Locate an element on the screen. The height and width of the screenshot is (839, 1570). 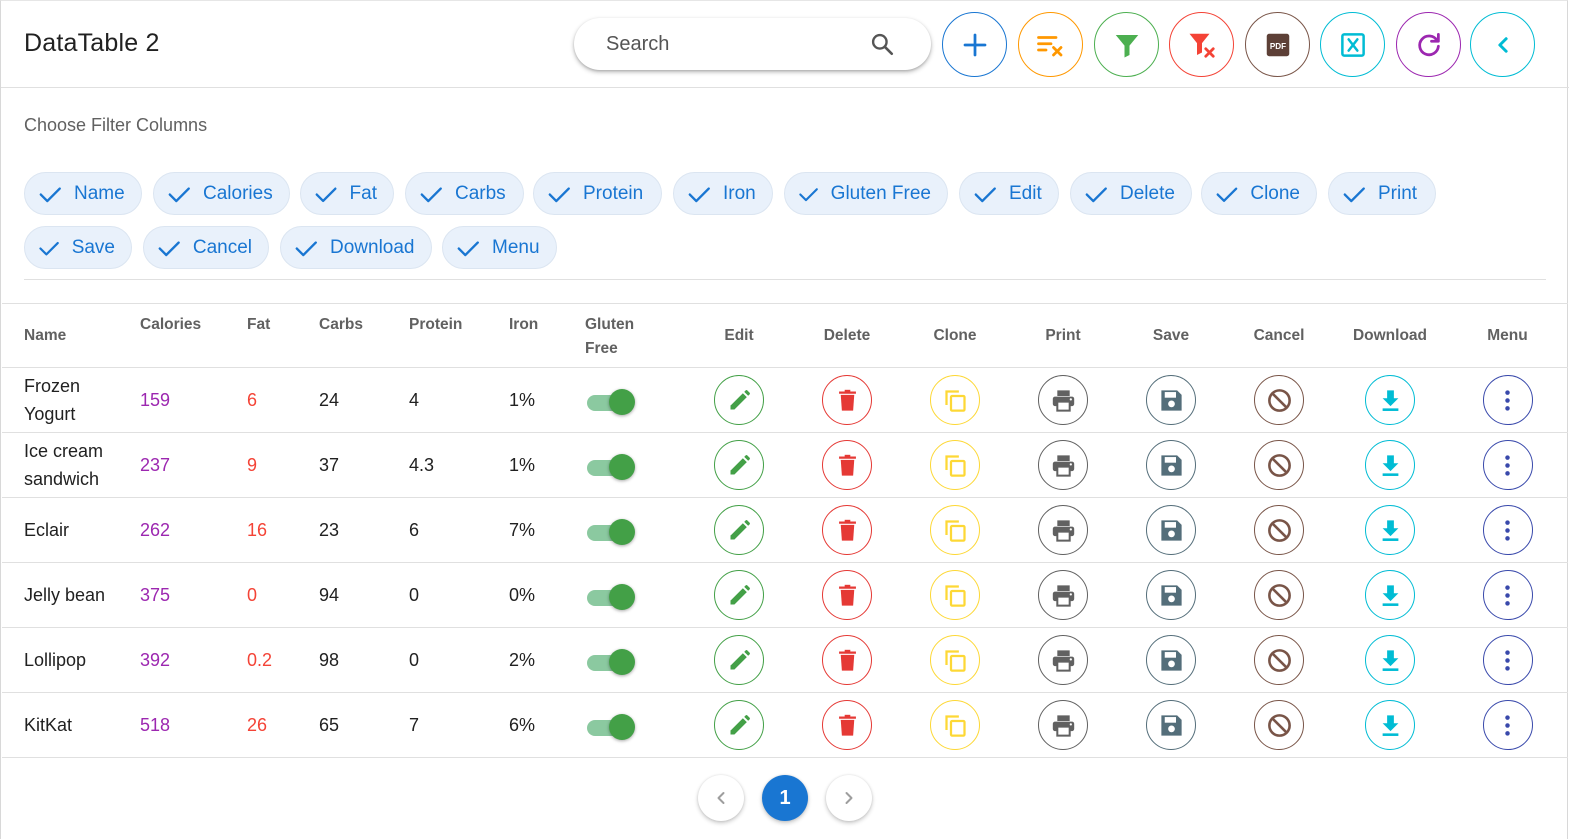
filter-chip-calories: Calories is located at coordinates (221, 193).